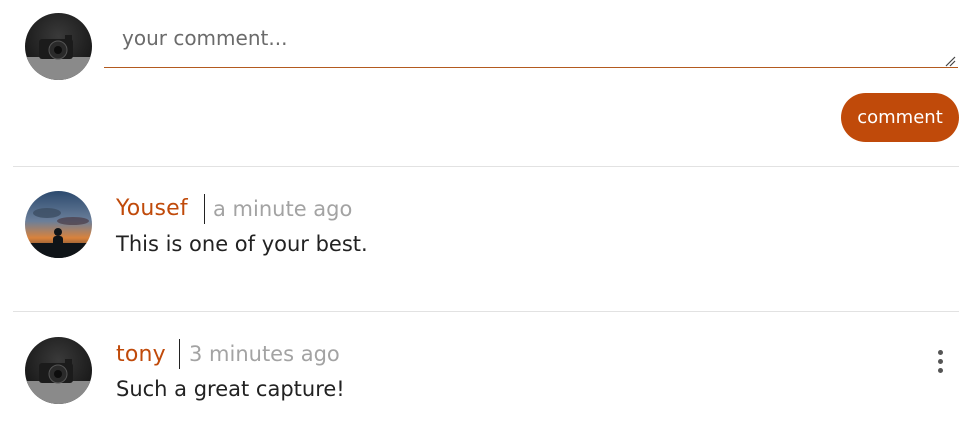  I want to click on comment-input, so click(531, 43).